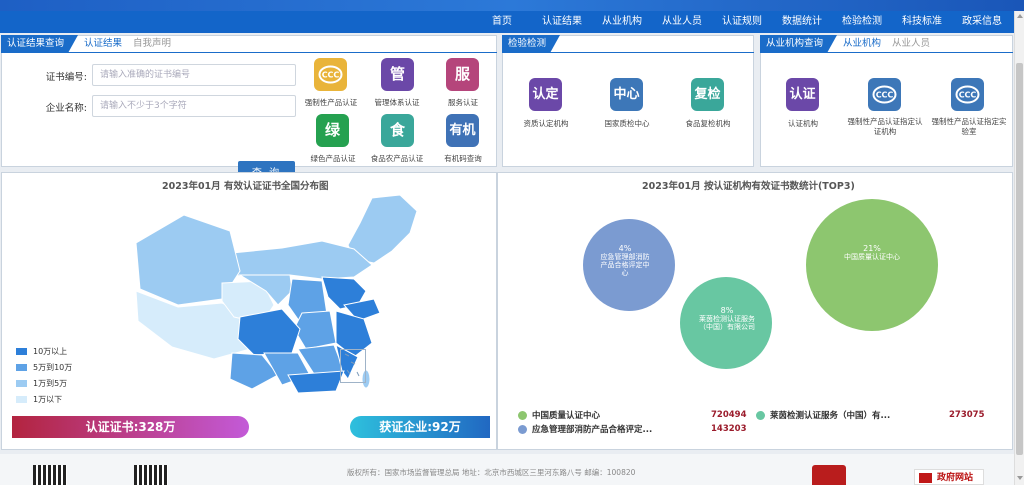 The height and width of the screenshot is (485, 1024). I want to click on gov-site-icon, so click(925, 478).